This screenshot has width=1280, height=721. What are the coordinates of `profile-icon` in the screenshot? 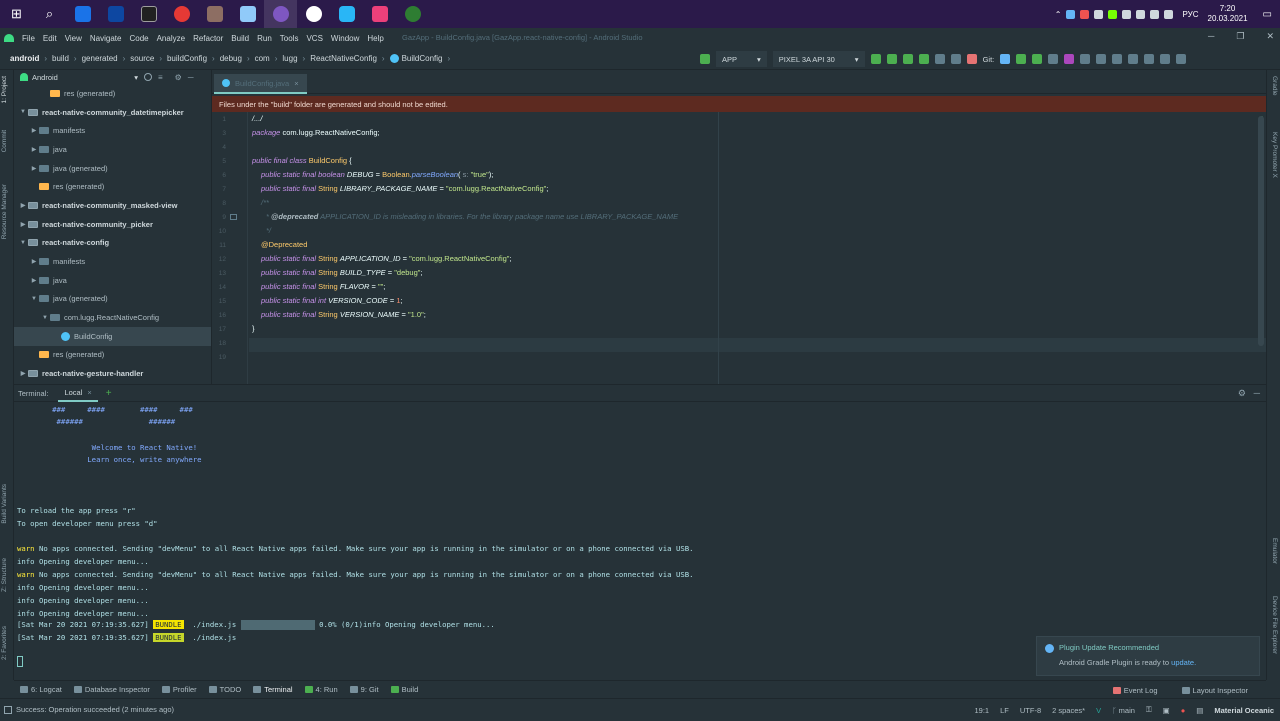 It's located at (939, 59).